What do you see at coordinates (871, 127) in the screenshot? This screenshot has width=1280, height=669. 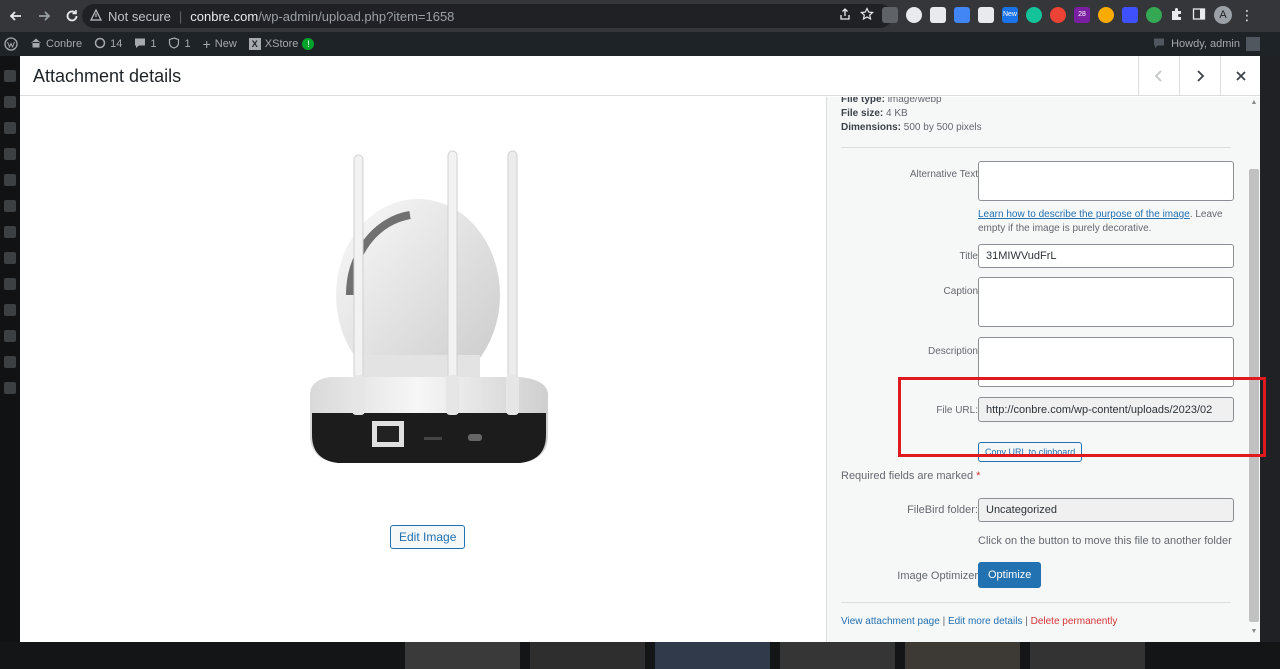 I see `dimensions-label: Dimensions:` at bounding box center [871, 127].